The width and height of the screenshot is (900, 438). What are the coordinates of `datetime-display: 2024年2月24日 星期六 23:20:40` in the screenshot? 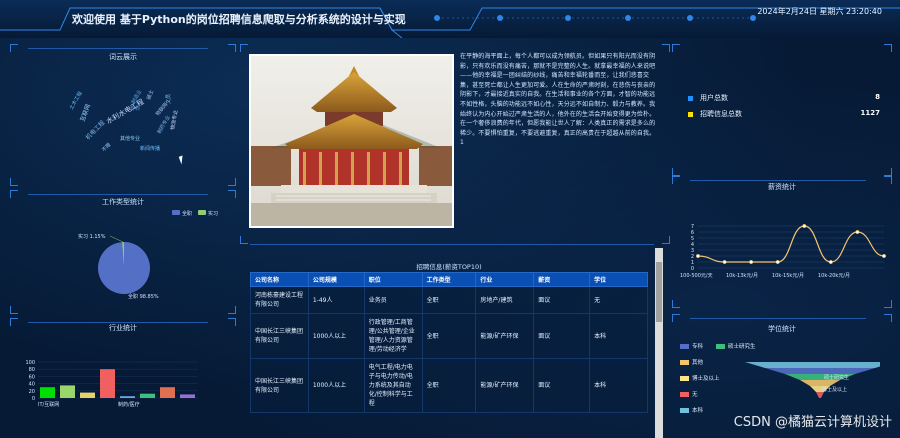 It's located at (819, 11).